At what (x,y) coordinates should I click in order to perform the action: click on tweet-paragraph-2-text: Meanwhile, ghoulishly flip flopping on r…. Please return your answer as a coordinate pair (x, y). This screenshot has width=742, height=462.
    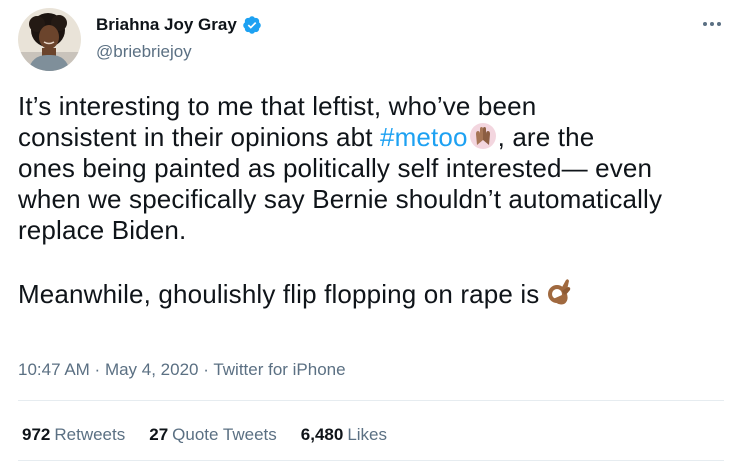
    Looking at the image, I should click on (282, 294).